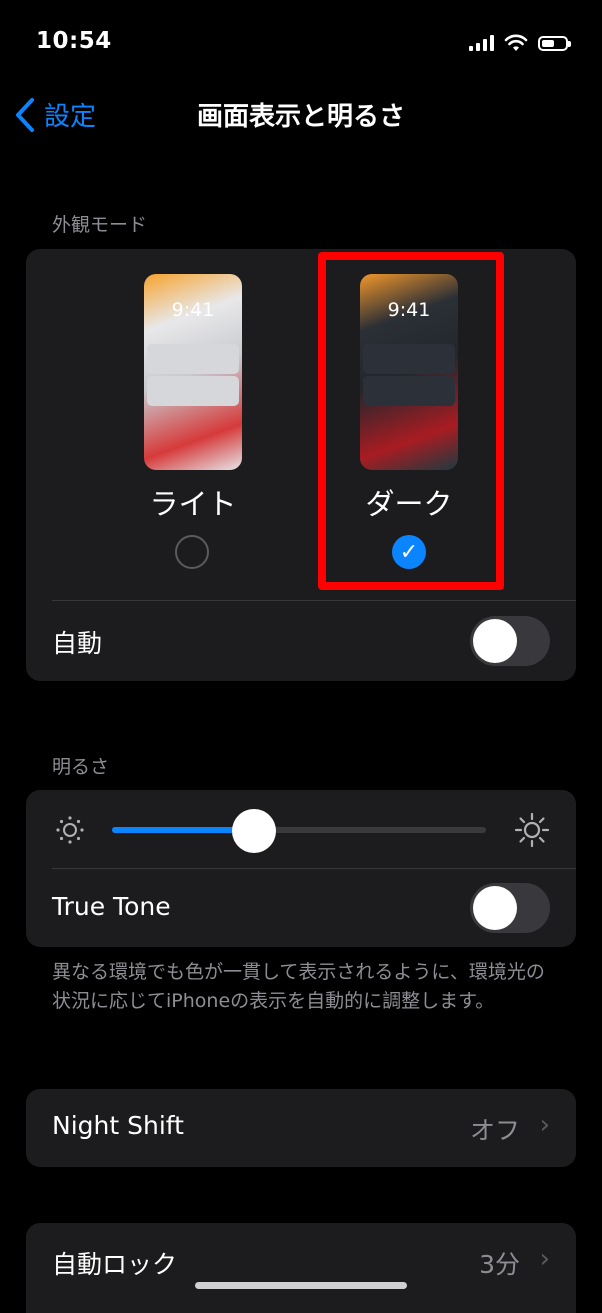 This screenshot has height=1313, width=602. What do you see at coordinates (192, 552) in the screenshot?
I see `light-mode-radio` at bounding box center [192, 552].